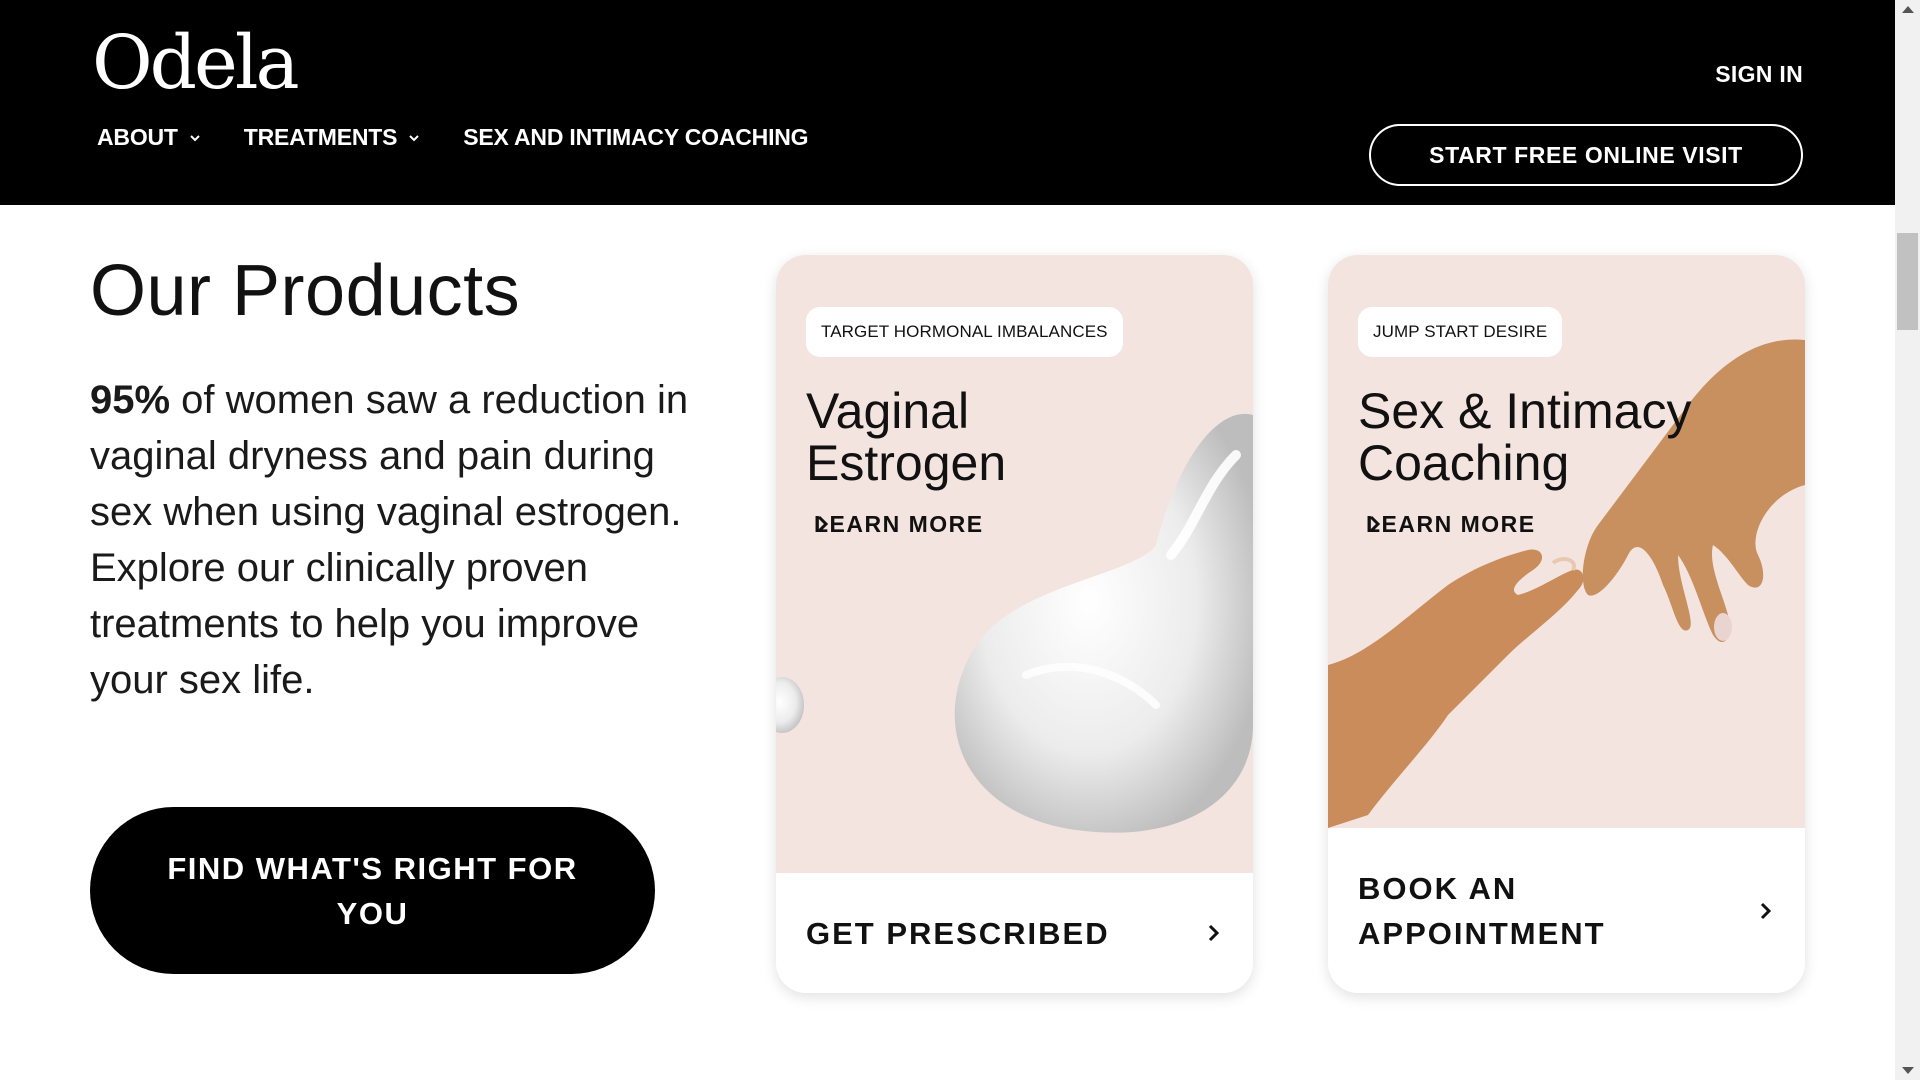 This screenshot has width=1920, height=1080. I want to click on scroll-down-icon, so click(1908, 1070).